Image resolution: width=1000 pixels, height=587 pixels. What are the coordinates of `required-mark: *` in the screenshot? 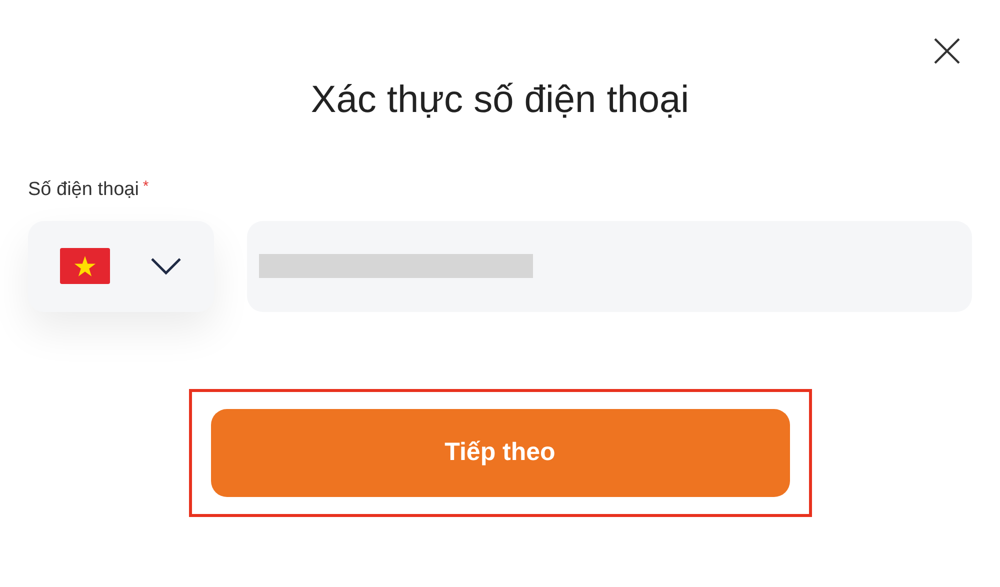 It's located at (145, 187).